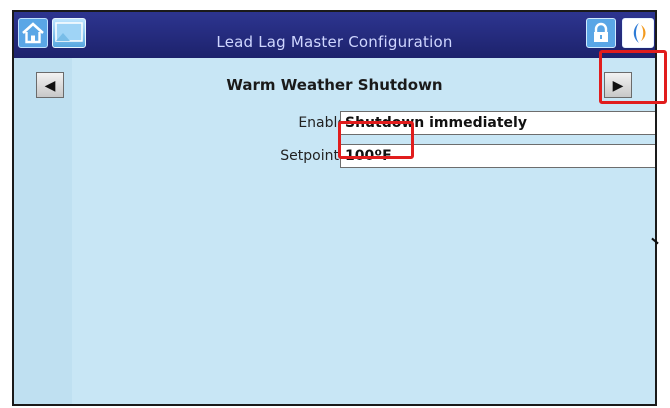  Describe the element at coordinates (334, 85) in the screenshot. I see `page-title: Warm Weather Shutdown` at that location.